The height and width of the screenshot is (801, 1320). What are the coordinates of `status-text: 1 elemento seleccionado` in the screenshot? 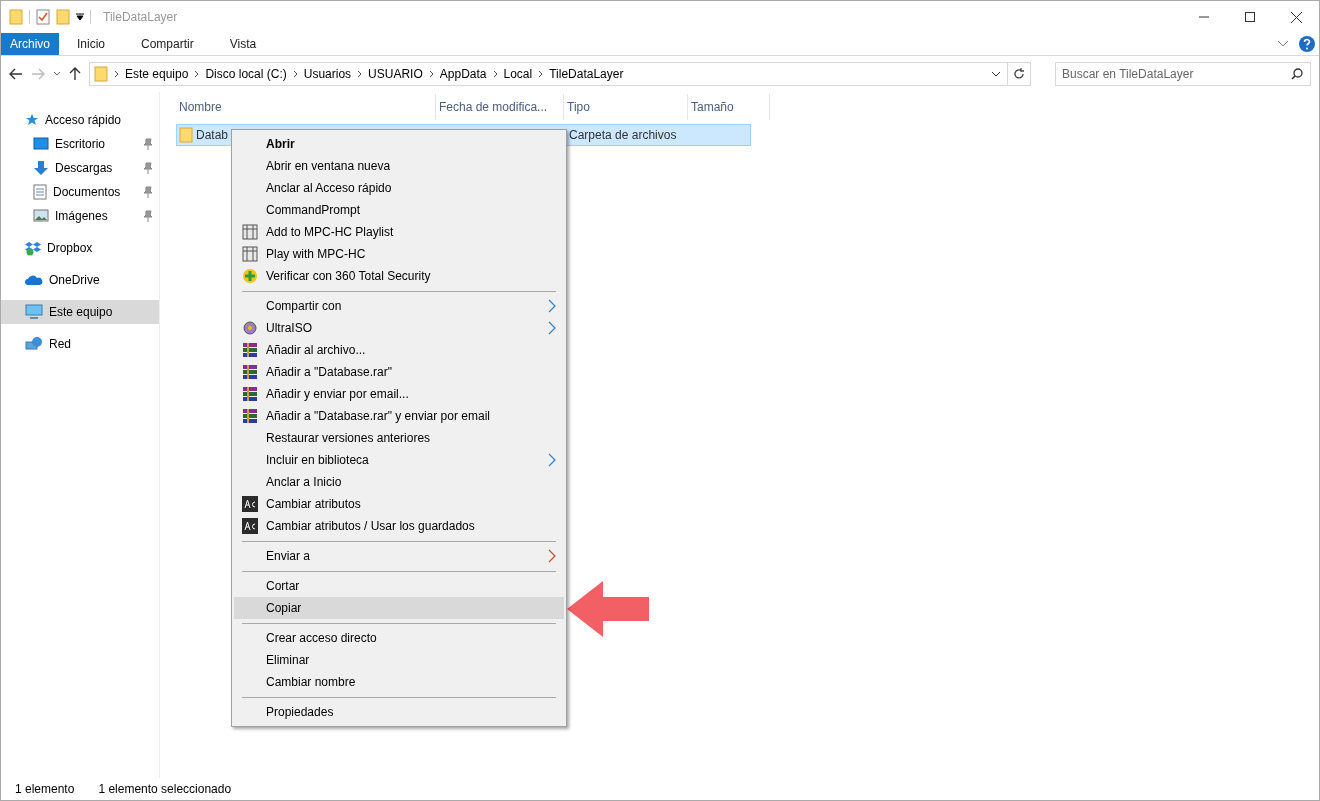 It's located at (165, 789).